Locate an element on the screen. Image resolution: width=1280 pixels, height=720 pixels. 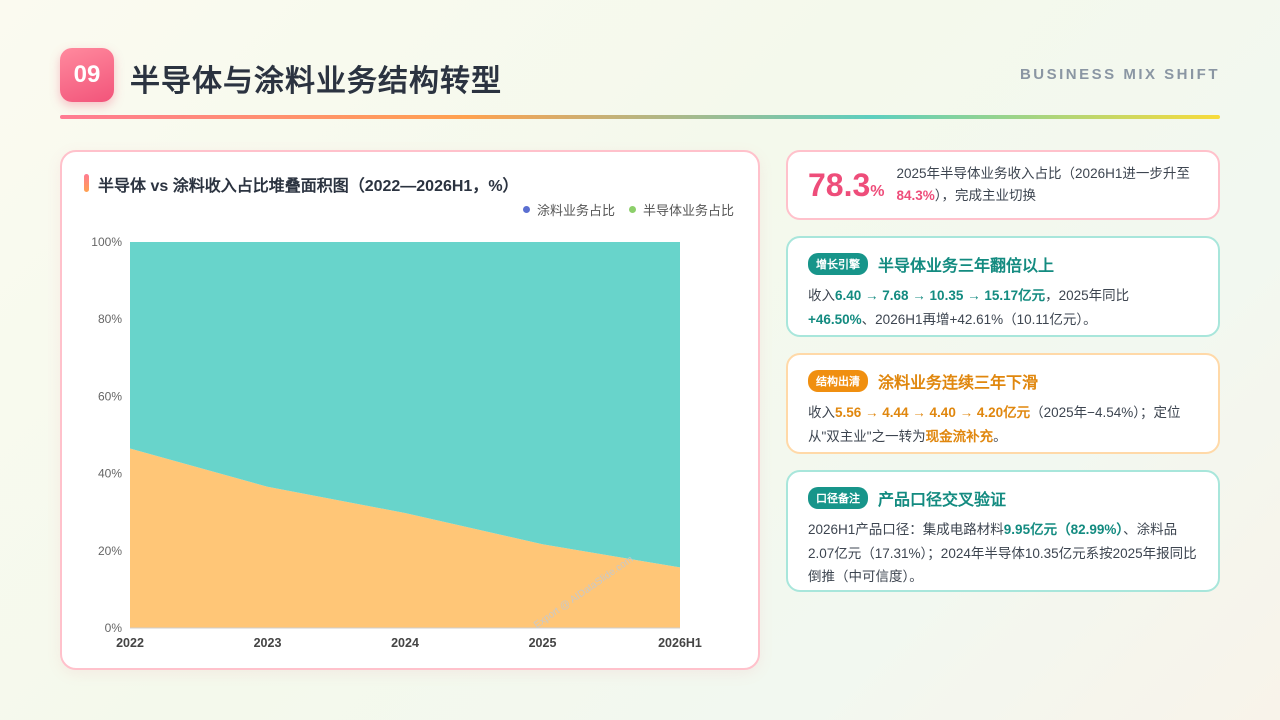
y-tick-label: 40% is located at coordinates (110, 474).